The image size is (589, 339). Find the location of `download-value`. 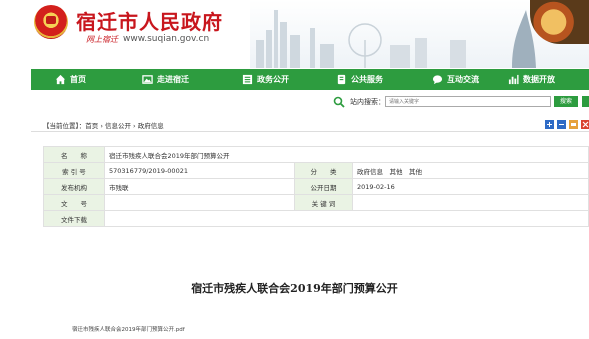

download-value is located at coordinates (346, 218).